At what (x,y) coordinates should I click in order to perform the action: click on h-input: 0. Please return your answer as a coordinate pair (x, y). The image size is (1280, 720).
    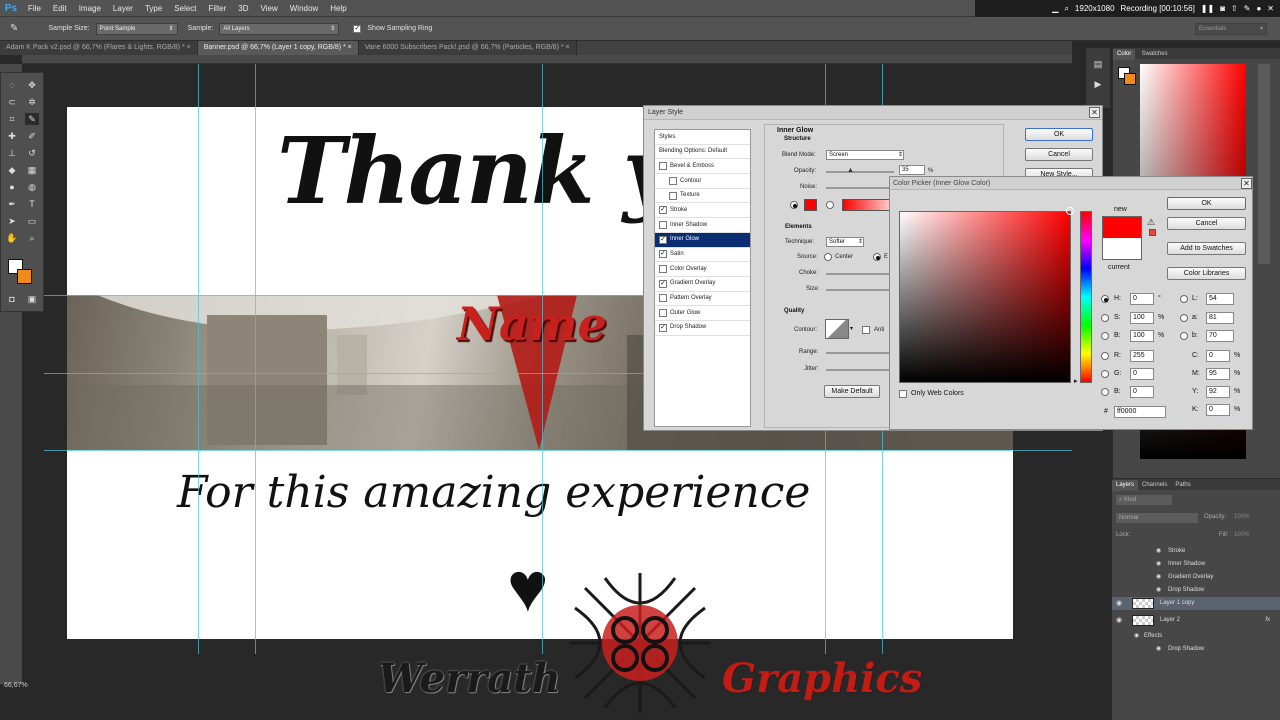
    Looking at the image, I should click on (1142, 299).